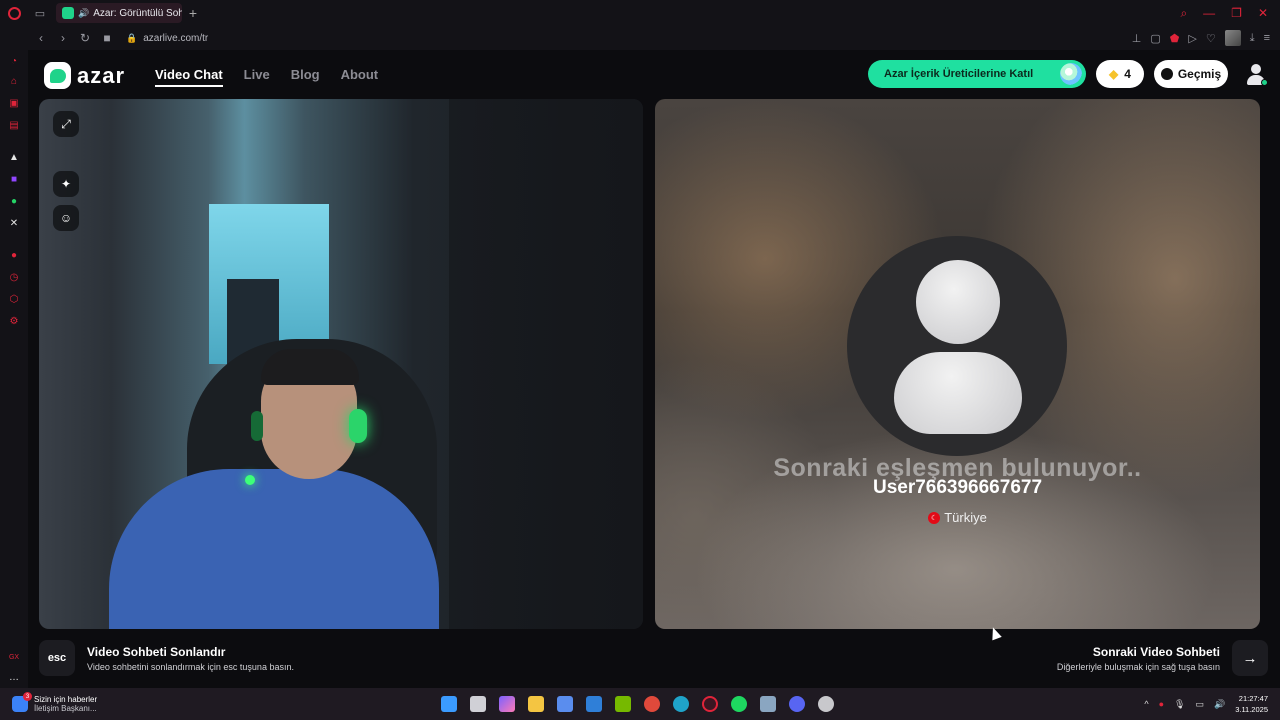 Image resolution: width=1280 pixels, height=720 pixels. What do you see at coordinates (14, 61) in the screenshot?
I see `gx-control-icon: ◔` at bounding box center [14, 61].